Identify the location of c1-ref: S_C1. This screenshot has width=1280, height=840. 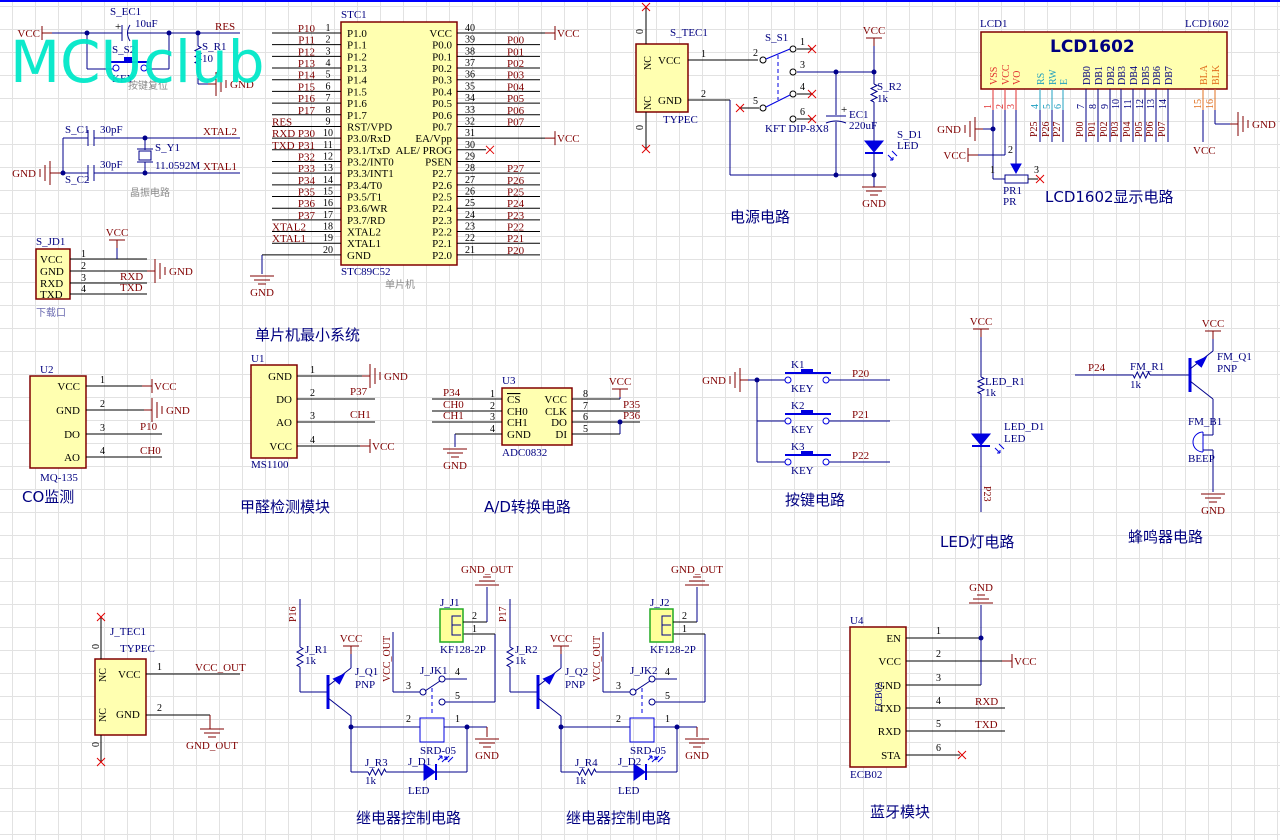
(77, 130).